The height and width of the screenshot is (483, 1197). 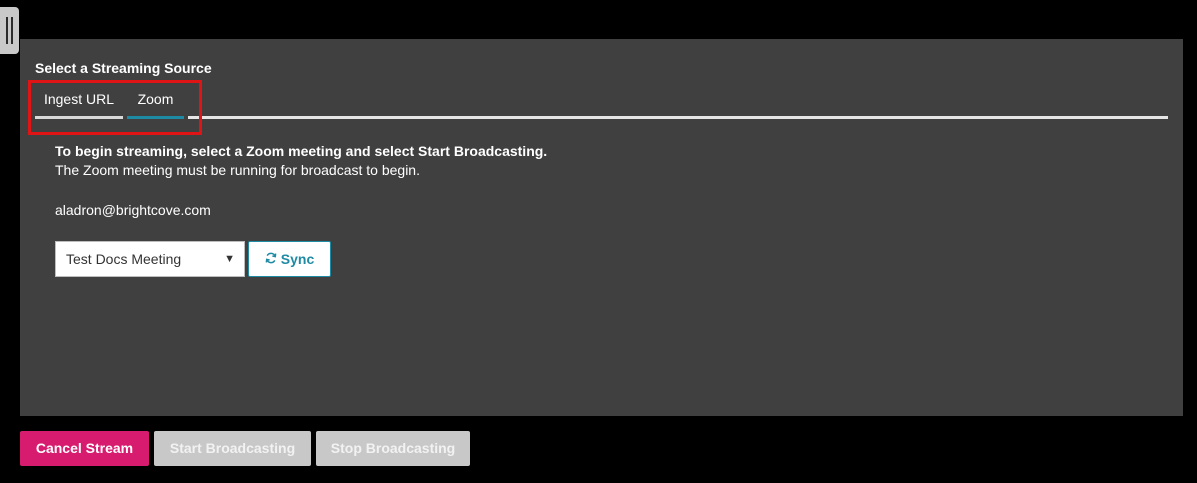 I want to click on tab-ingest-url: Ingest URL, so click(x=79, y=104).